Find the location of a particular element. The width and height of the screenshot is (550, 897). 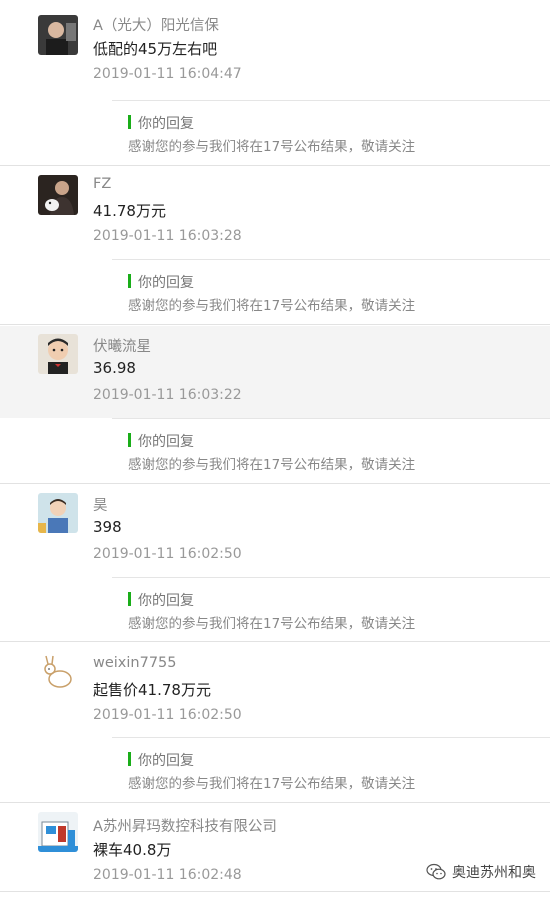

comment-nickname: 昊 is located at coordinates (100, 506).